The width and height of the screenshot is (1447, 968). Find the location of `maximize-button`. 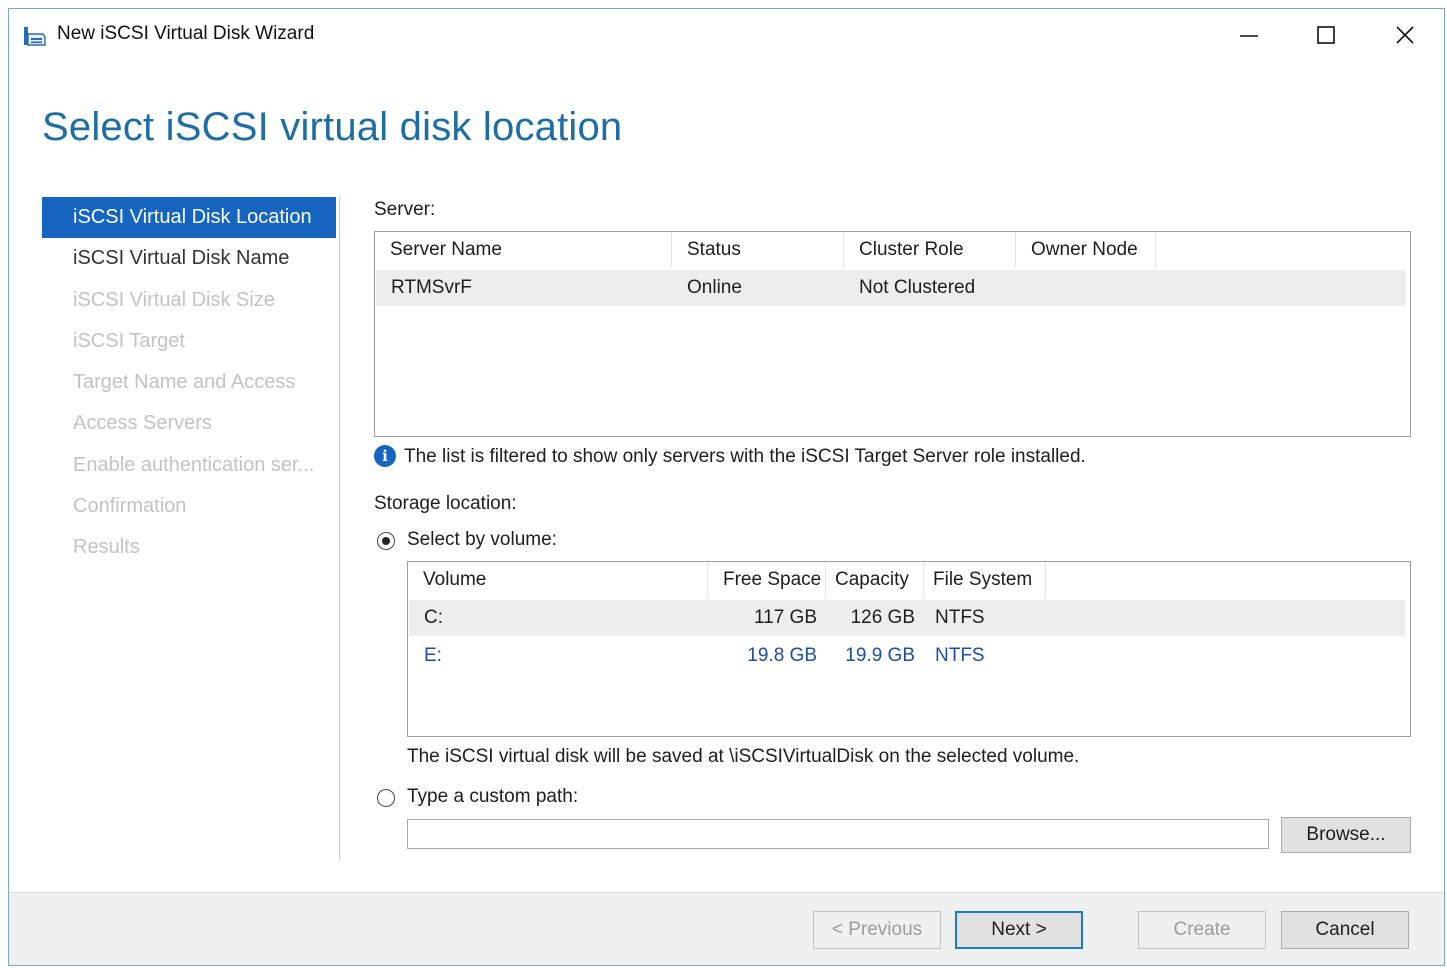

maximize-button is located at coordinates (1326, 37).